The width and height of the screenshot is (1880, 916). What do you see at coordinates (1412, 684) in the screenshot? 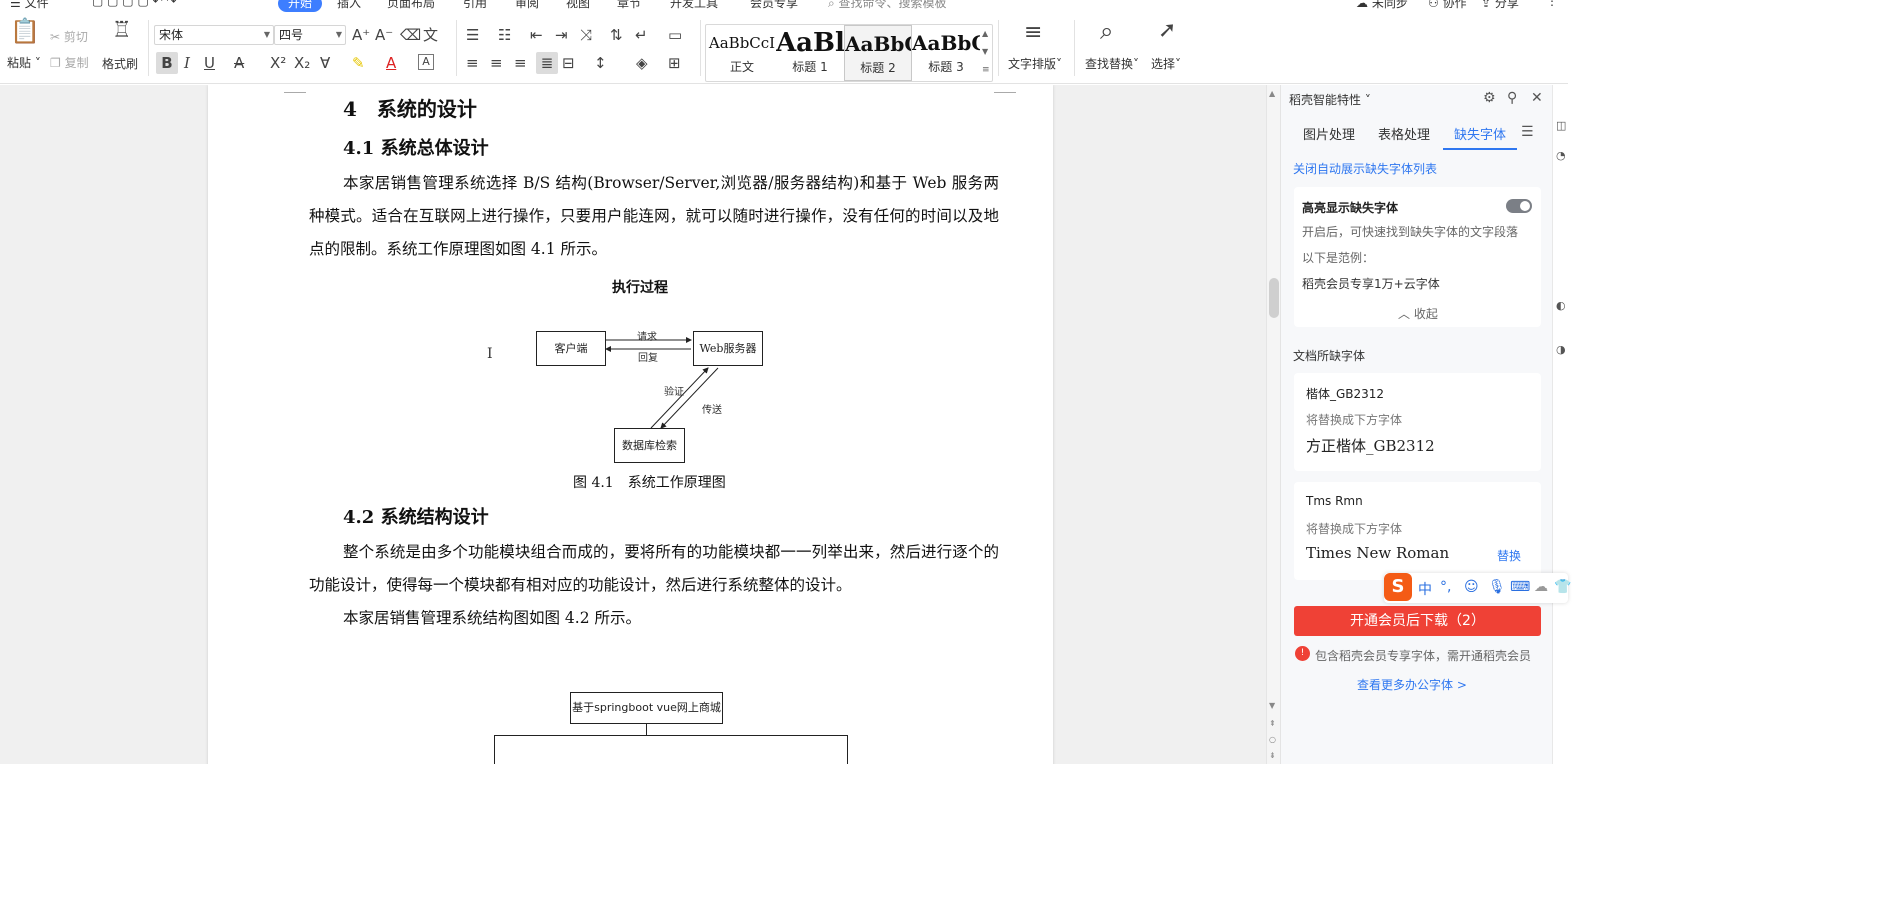
I see `more-fonts-link: 查看更多办公字体 >` at bounding box center [1412, 684].